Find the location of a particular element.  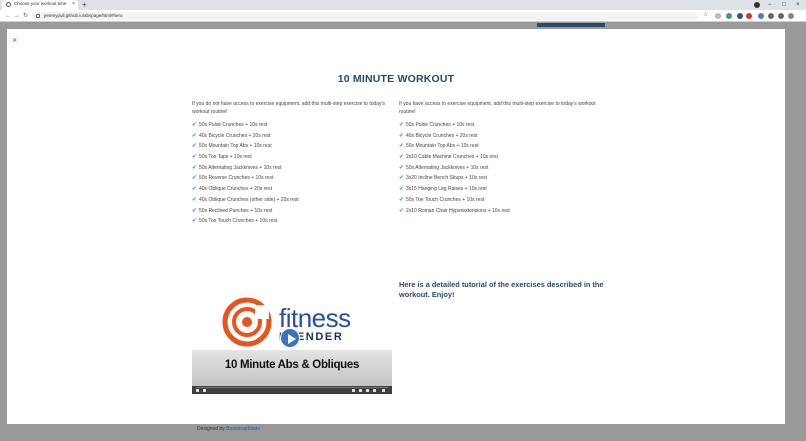

page-footer: Designed by BootstrapMade is located at coordinates (228, 429).